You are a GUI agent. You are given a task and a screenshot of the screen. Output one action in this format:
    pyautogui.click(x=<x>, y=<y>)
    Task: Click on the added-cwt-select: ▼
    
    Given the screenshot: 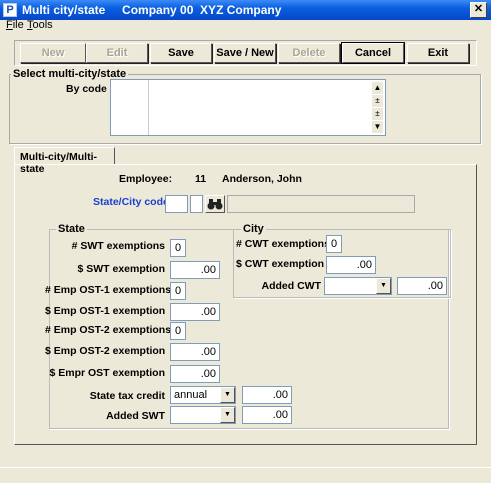 What is the action you would take?
    pyautogui.click(x=358, y=286)
    